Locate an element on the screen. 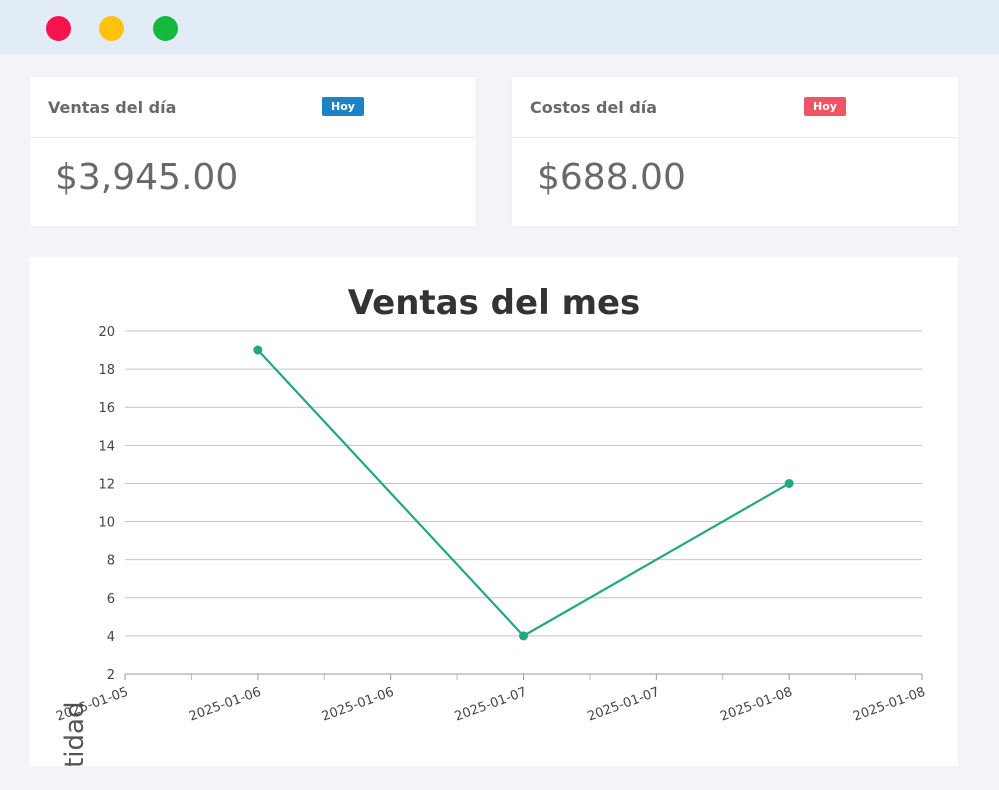 The image size is (999, 790). card-header: Costos del día Hoy is located at coordinates (735, 107).